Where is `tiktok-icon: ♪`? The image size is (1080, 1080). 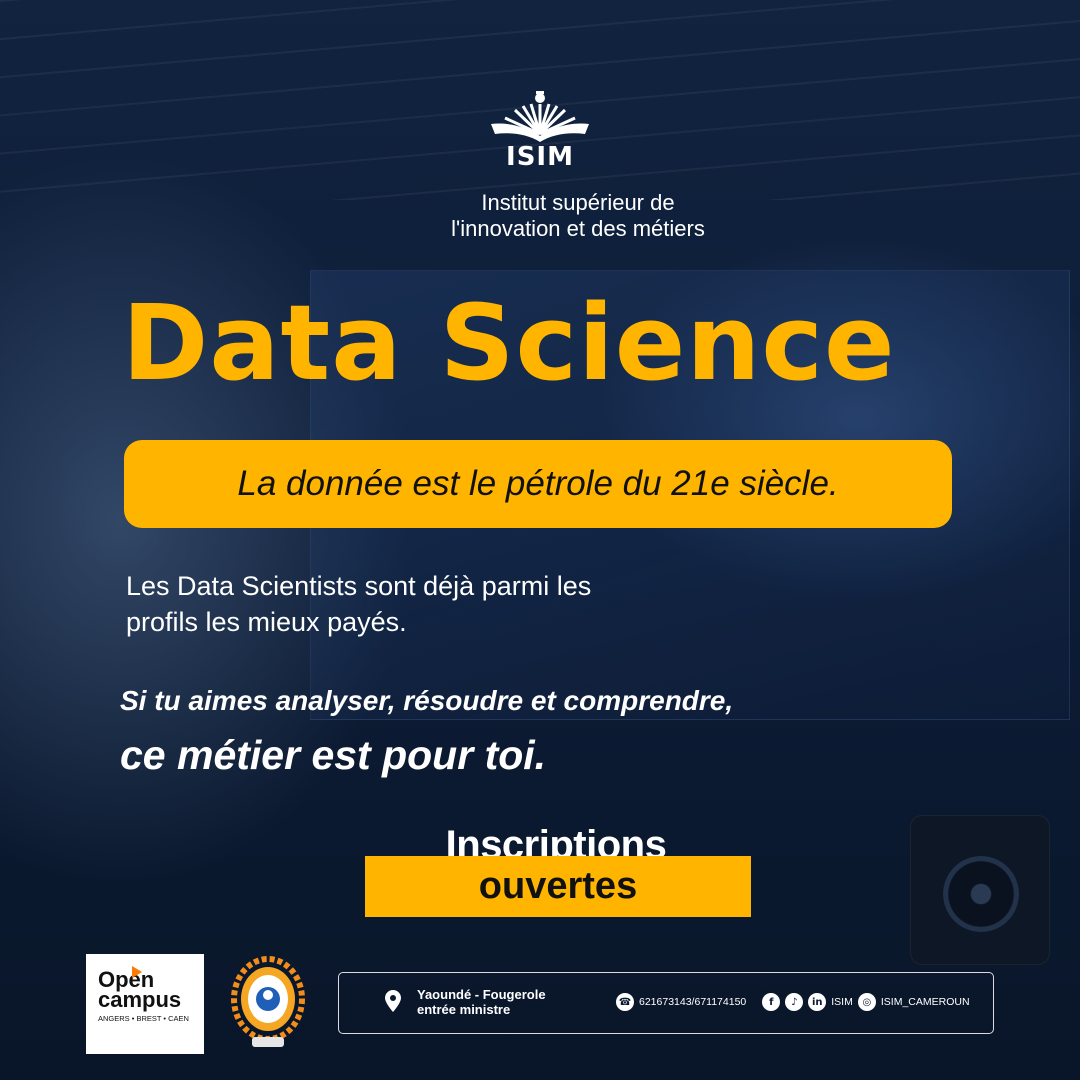
tiktok-icon: ♪ is located at coordinates (794, 1002).